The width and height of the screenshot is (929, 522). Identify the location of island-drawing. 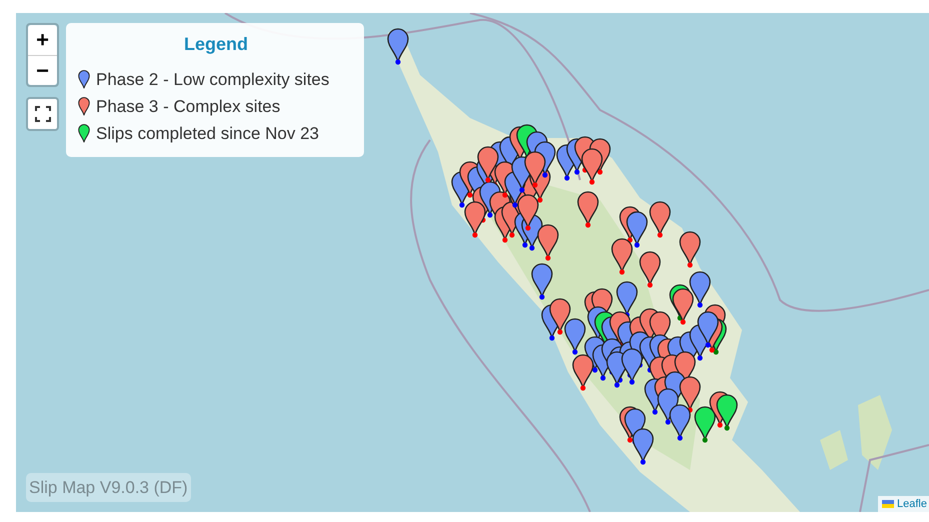
(834, 450).